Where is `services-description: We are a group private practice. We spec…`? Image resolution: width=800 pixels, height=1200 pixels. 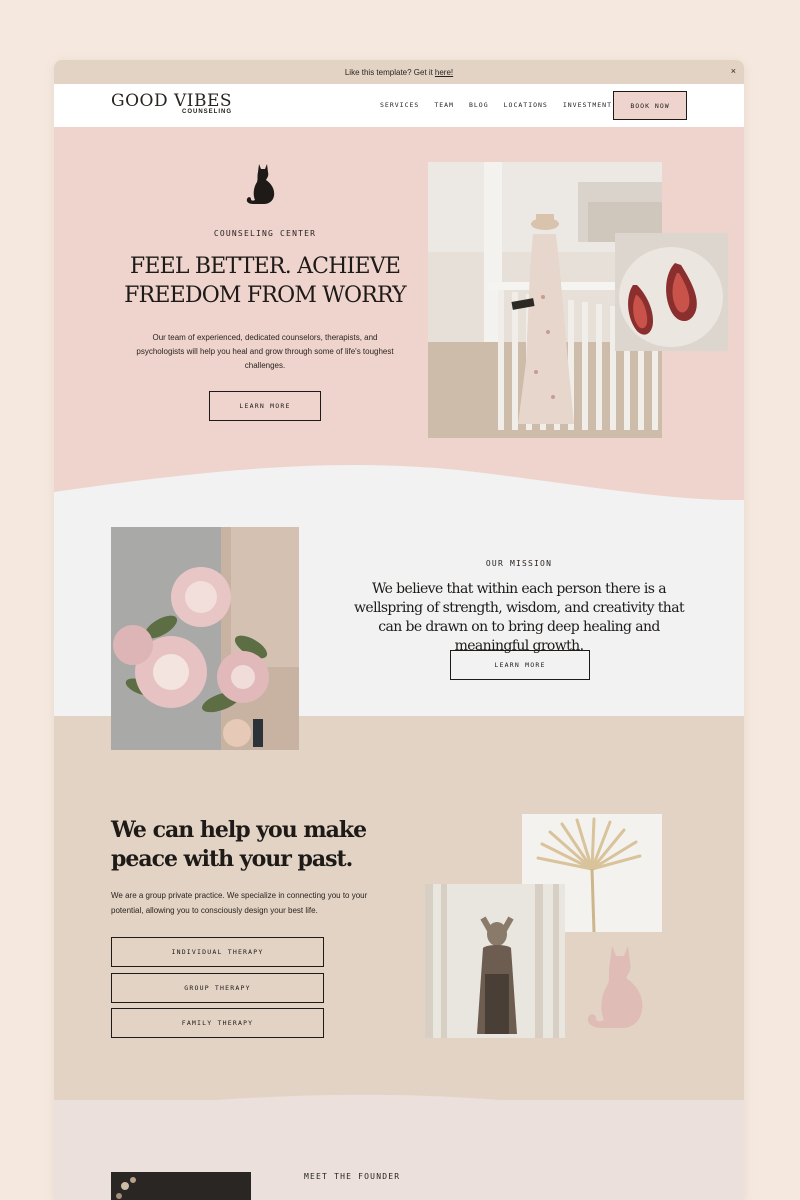
services-description: We are a group private practice. We spec… is located at coordinates (239, 903).